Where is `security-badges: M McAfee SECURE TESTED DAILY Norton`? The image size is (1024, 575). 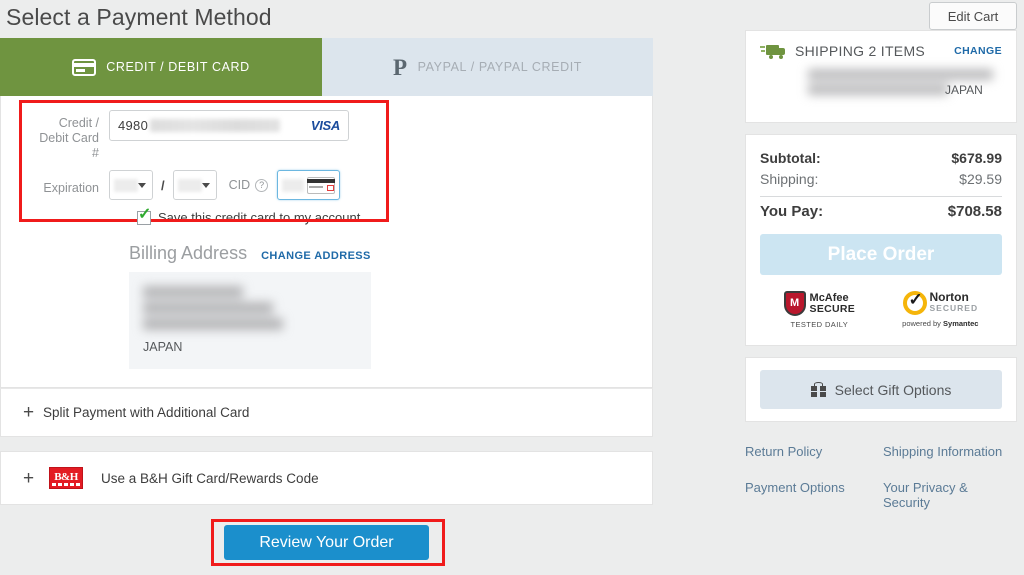 security-badges: M McAfee SECURE TESTED DAILY Norton is located at coordinates (881, 309).